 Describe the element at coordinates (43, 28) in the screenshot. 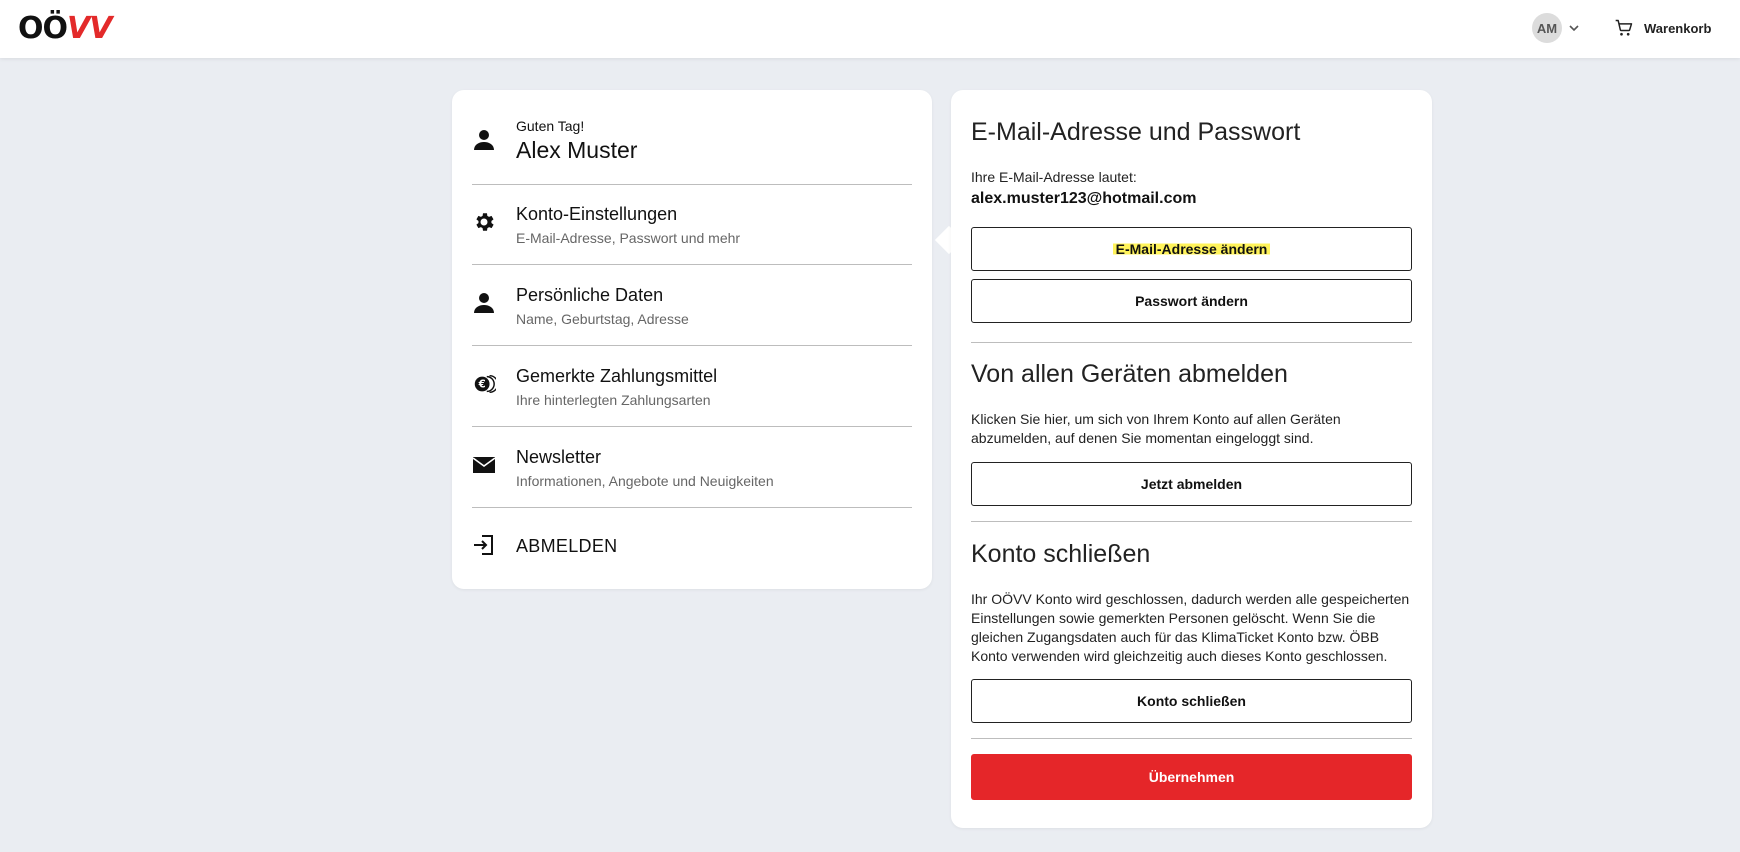

I see `logo-dark-part: OÖ` at that location.